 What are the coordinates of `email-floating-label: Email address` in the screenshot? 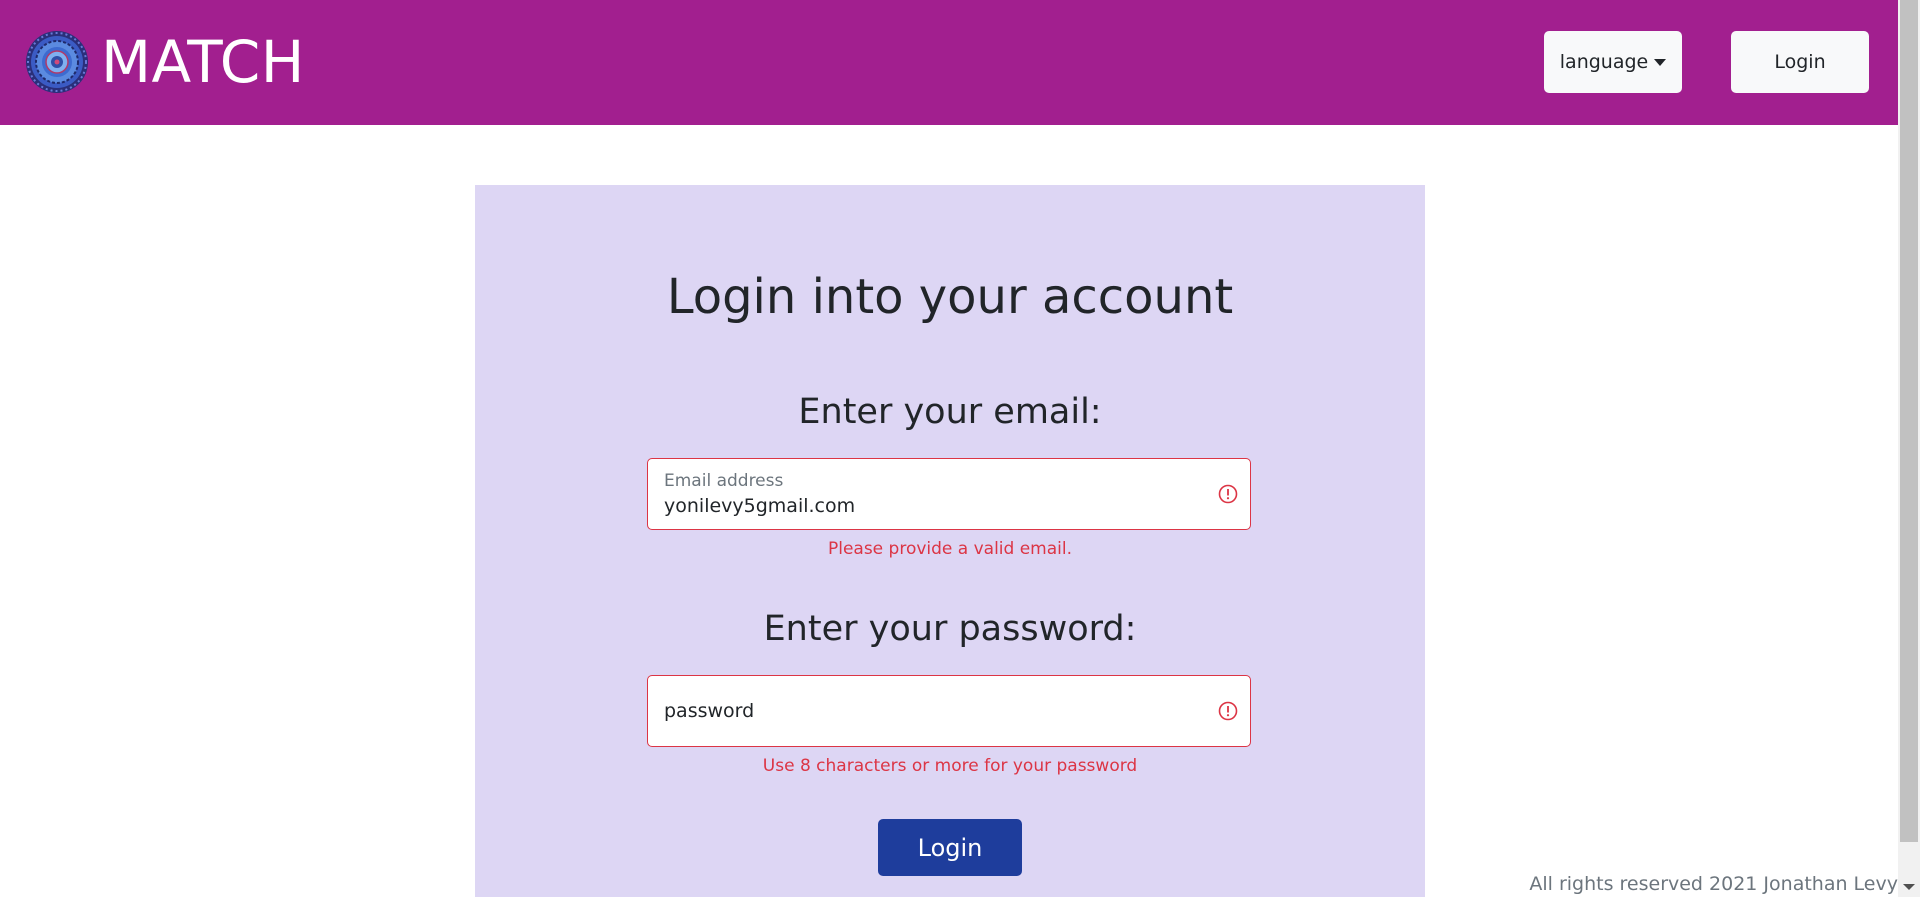 It's located at (724, 481).